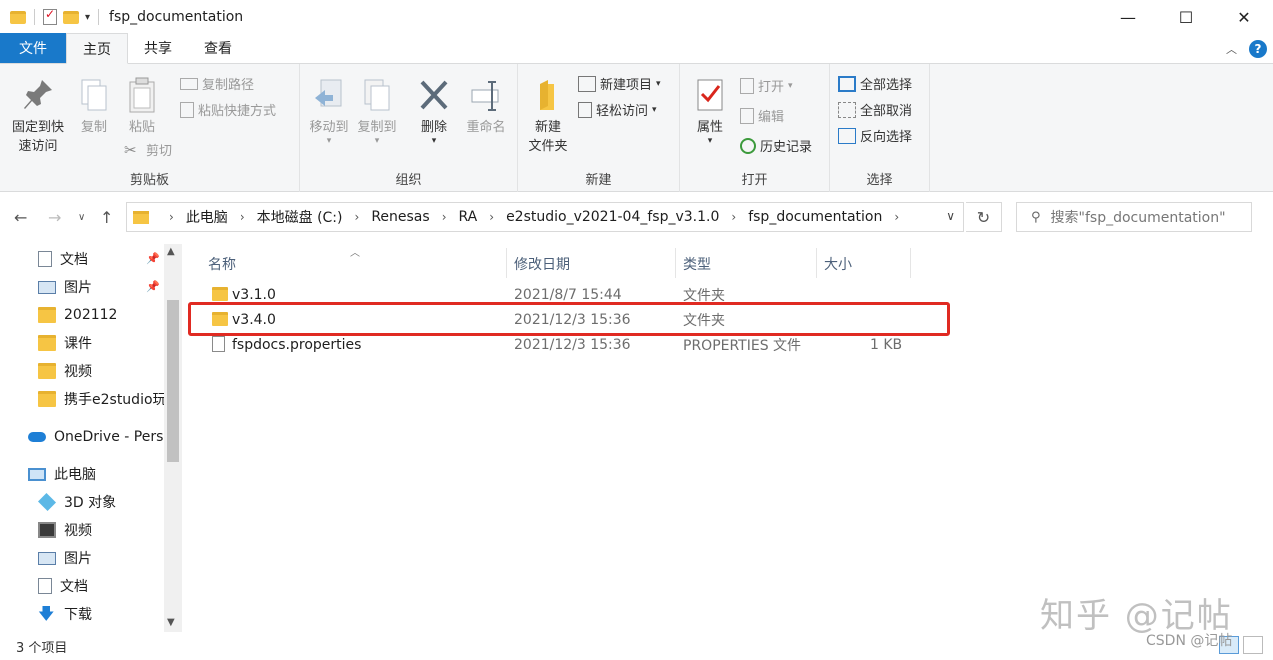 The height and width of the screenshot is (660, 1273). What do you see at coordinates (875, 83) in the screenshot?
I see `select-all-button: 全部选择` at bounding box center [875, 83].